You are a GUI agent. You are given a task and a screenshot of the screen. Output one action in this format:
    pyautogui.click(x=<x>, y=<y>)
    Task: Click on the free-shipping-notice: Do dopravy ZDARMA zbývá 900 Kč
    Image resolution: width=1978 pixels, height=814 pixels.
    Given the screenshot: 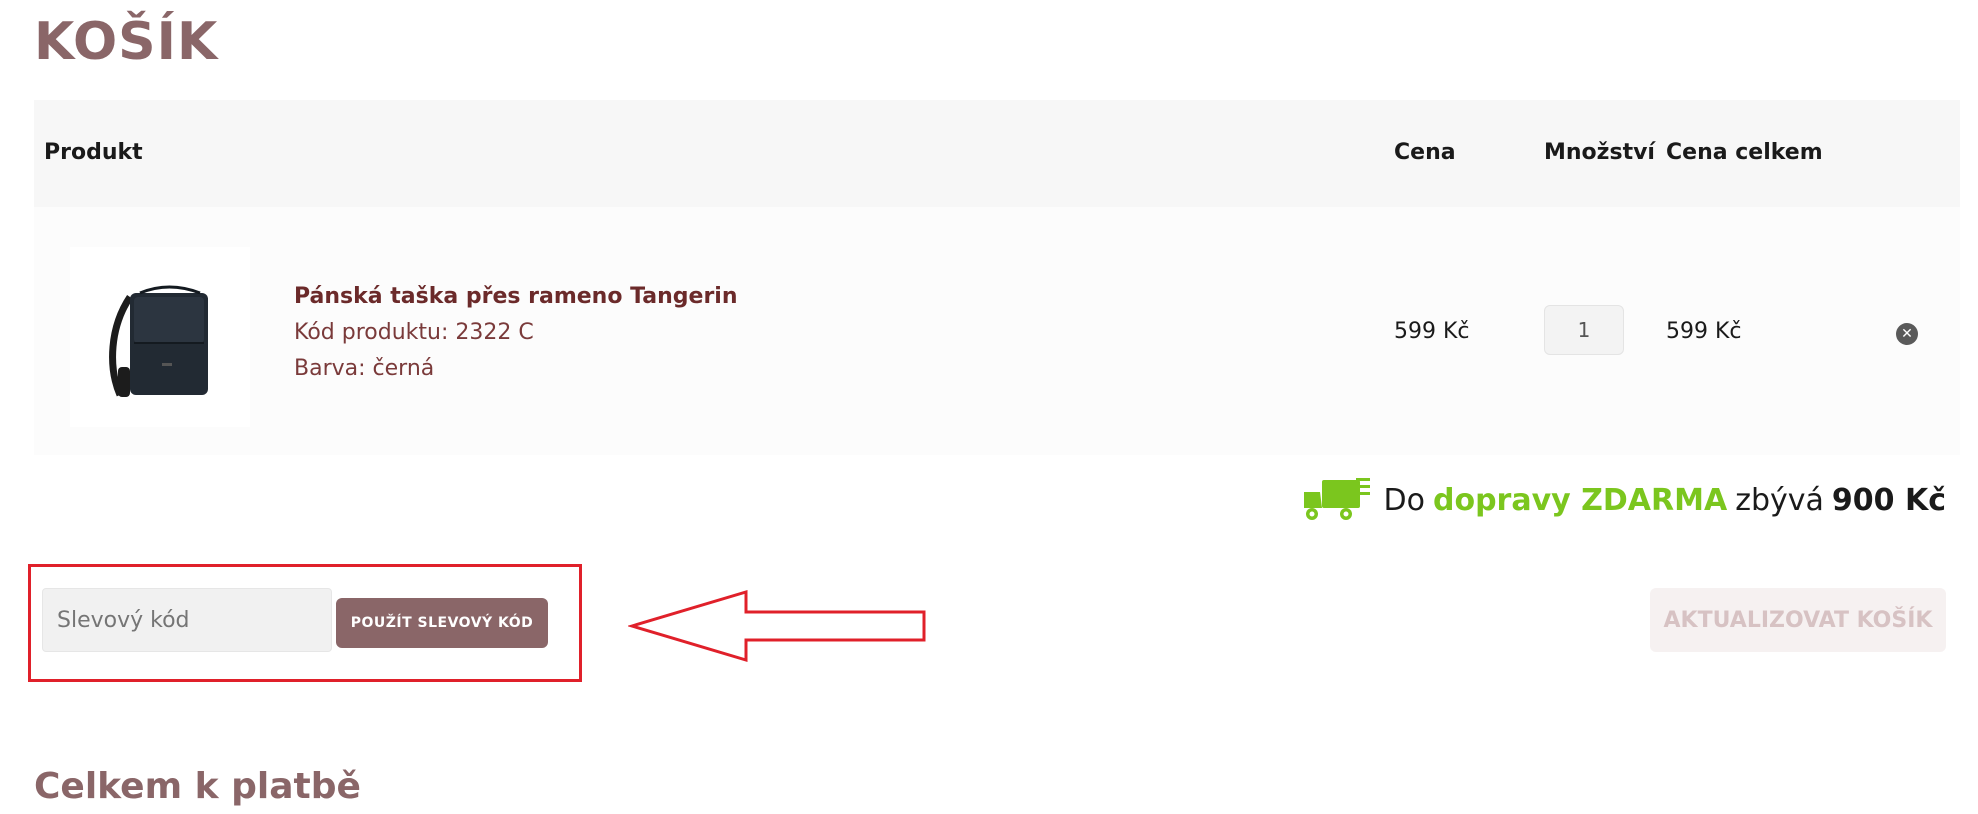 What is the action you would take?
    pyautogui.click(x=1623, y=500)
    